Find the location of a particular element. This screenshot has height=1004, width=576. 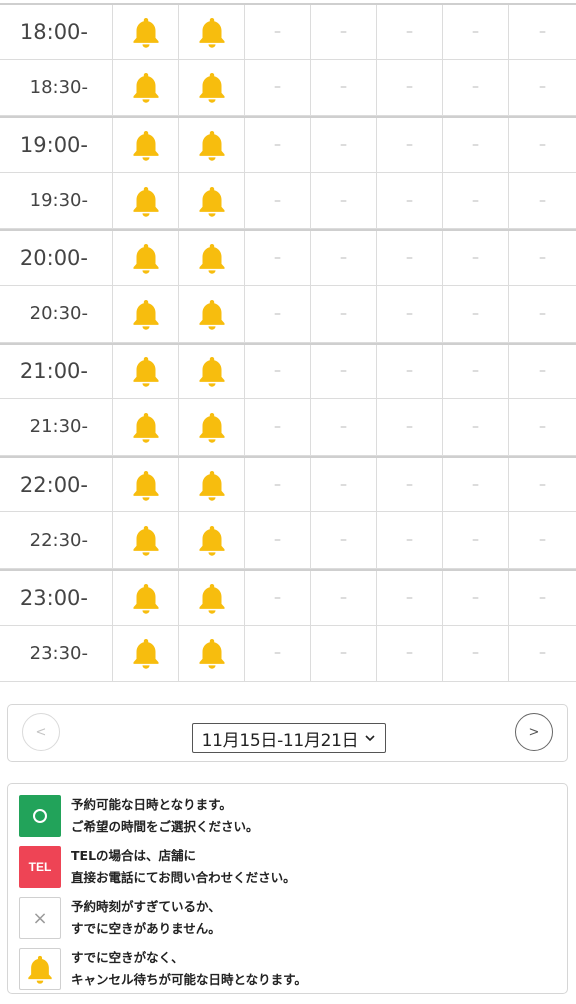

legend-item-tel: TEL TELの場合は、店舗に 直接お電話にてお問い合わせください。 is located at coordinates (157, 867).